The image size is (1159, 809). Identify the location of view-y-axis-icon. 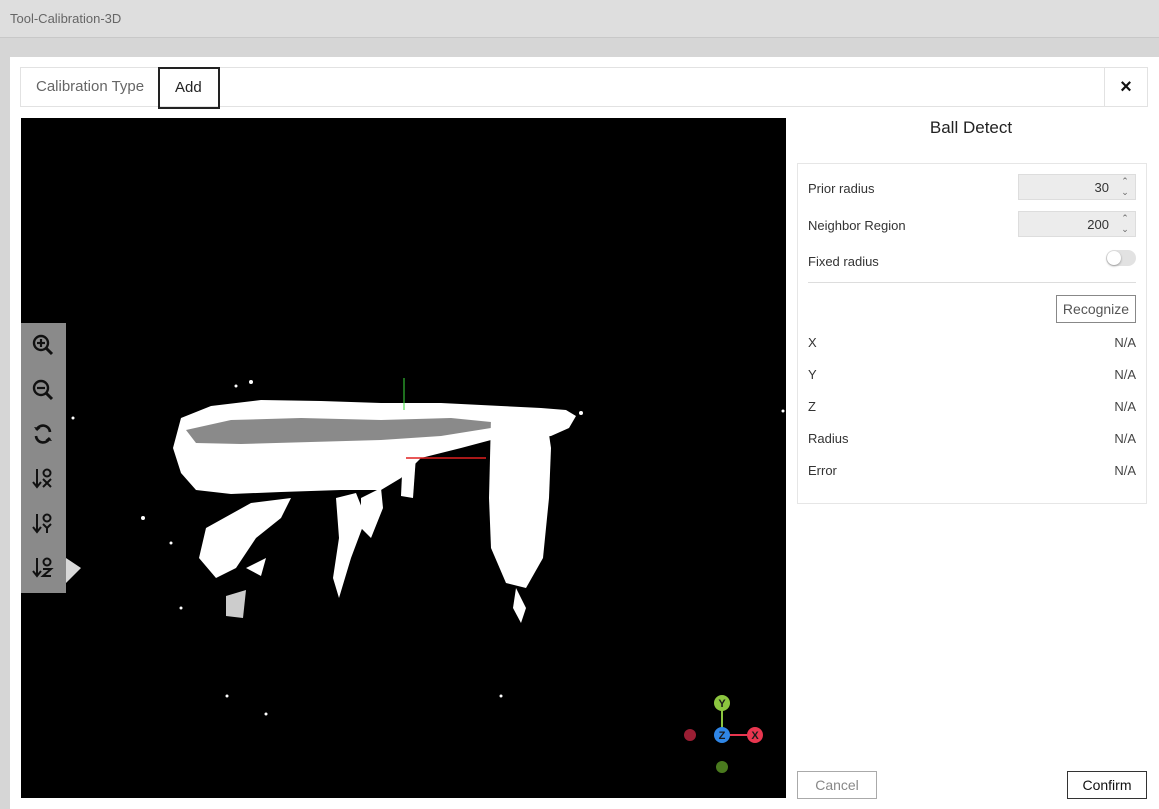
(43, 523).